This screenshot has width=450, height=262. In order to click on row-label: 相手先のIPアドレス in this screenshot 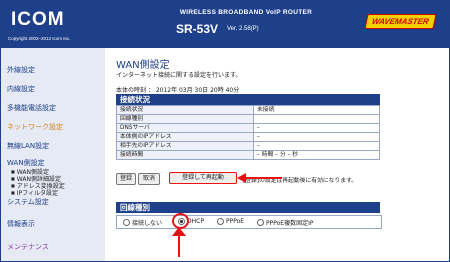, I will do `click(185, 146)`.